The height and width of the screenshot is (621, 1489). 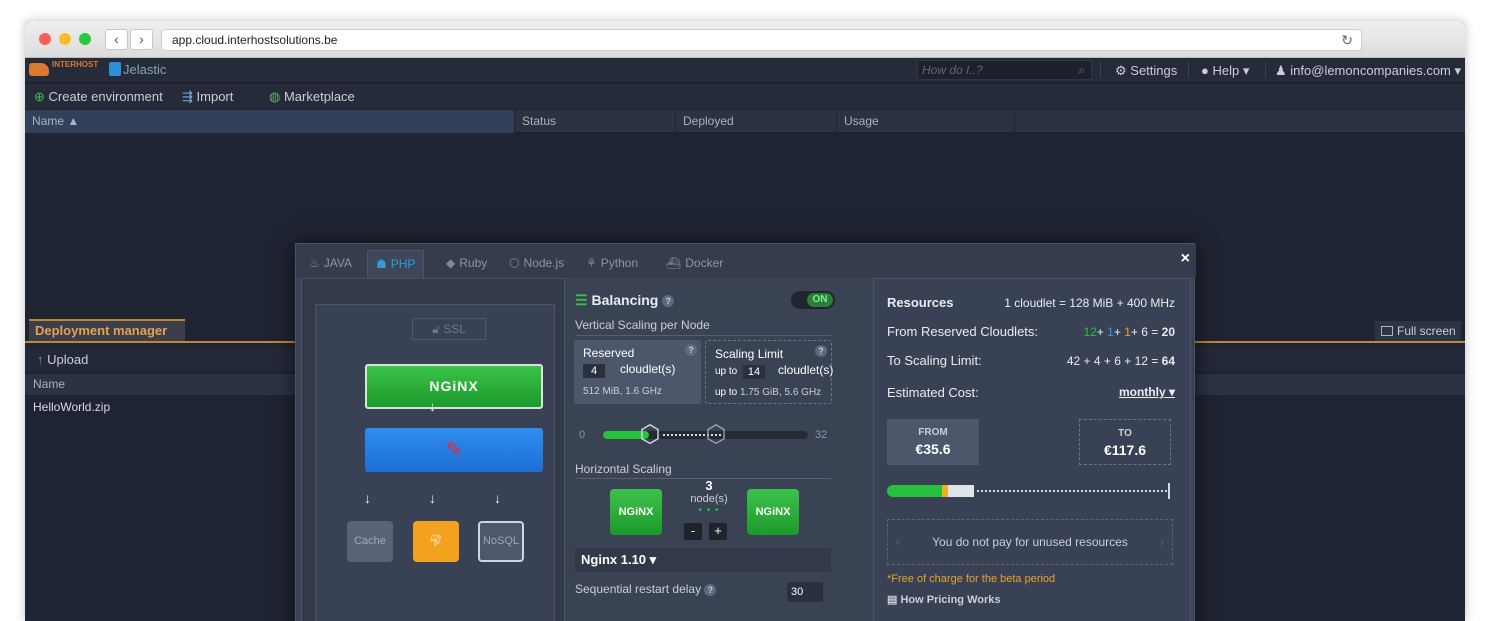 I want to click on brand-jelastic: Jelastic, so click(x=145, y=69).